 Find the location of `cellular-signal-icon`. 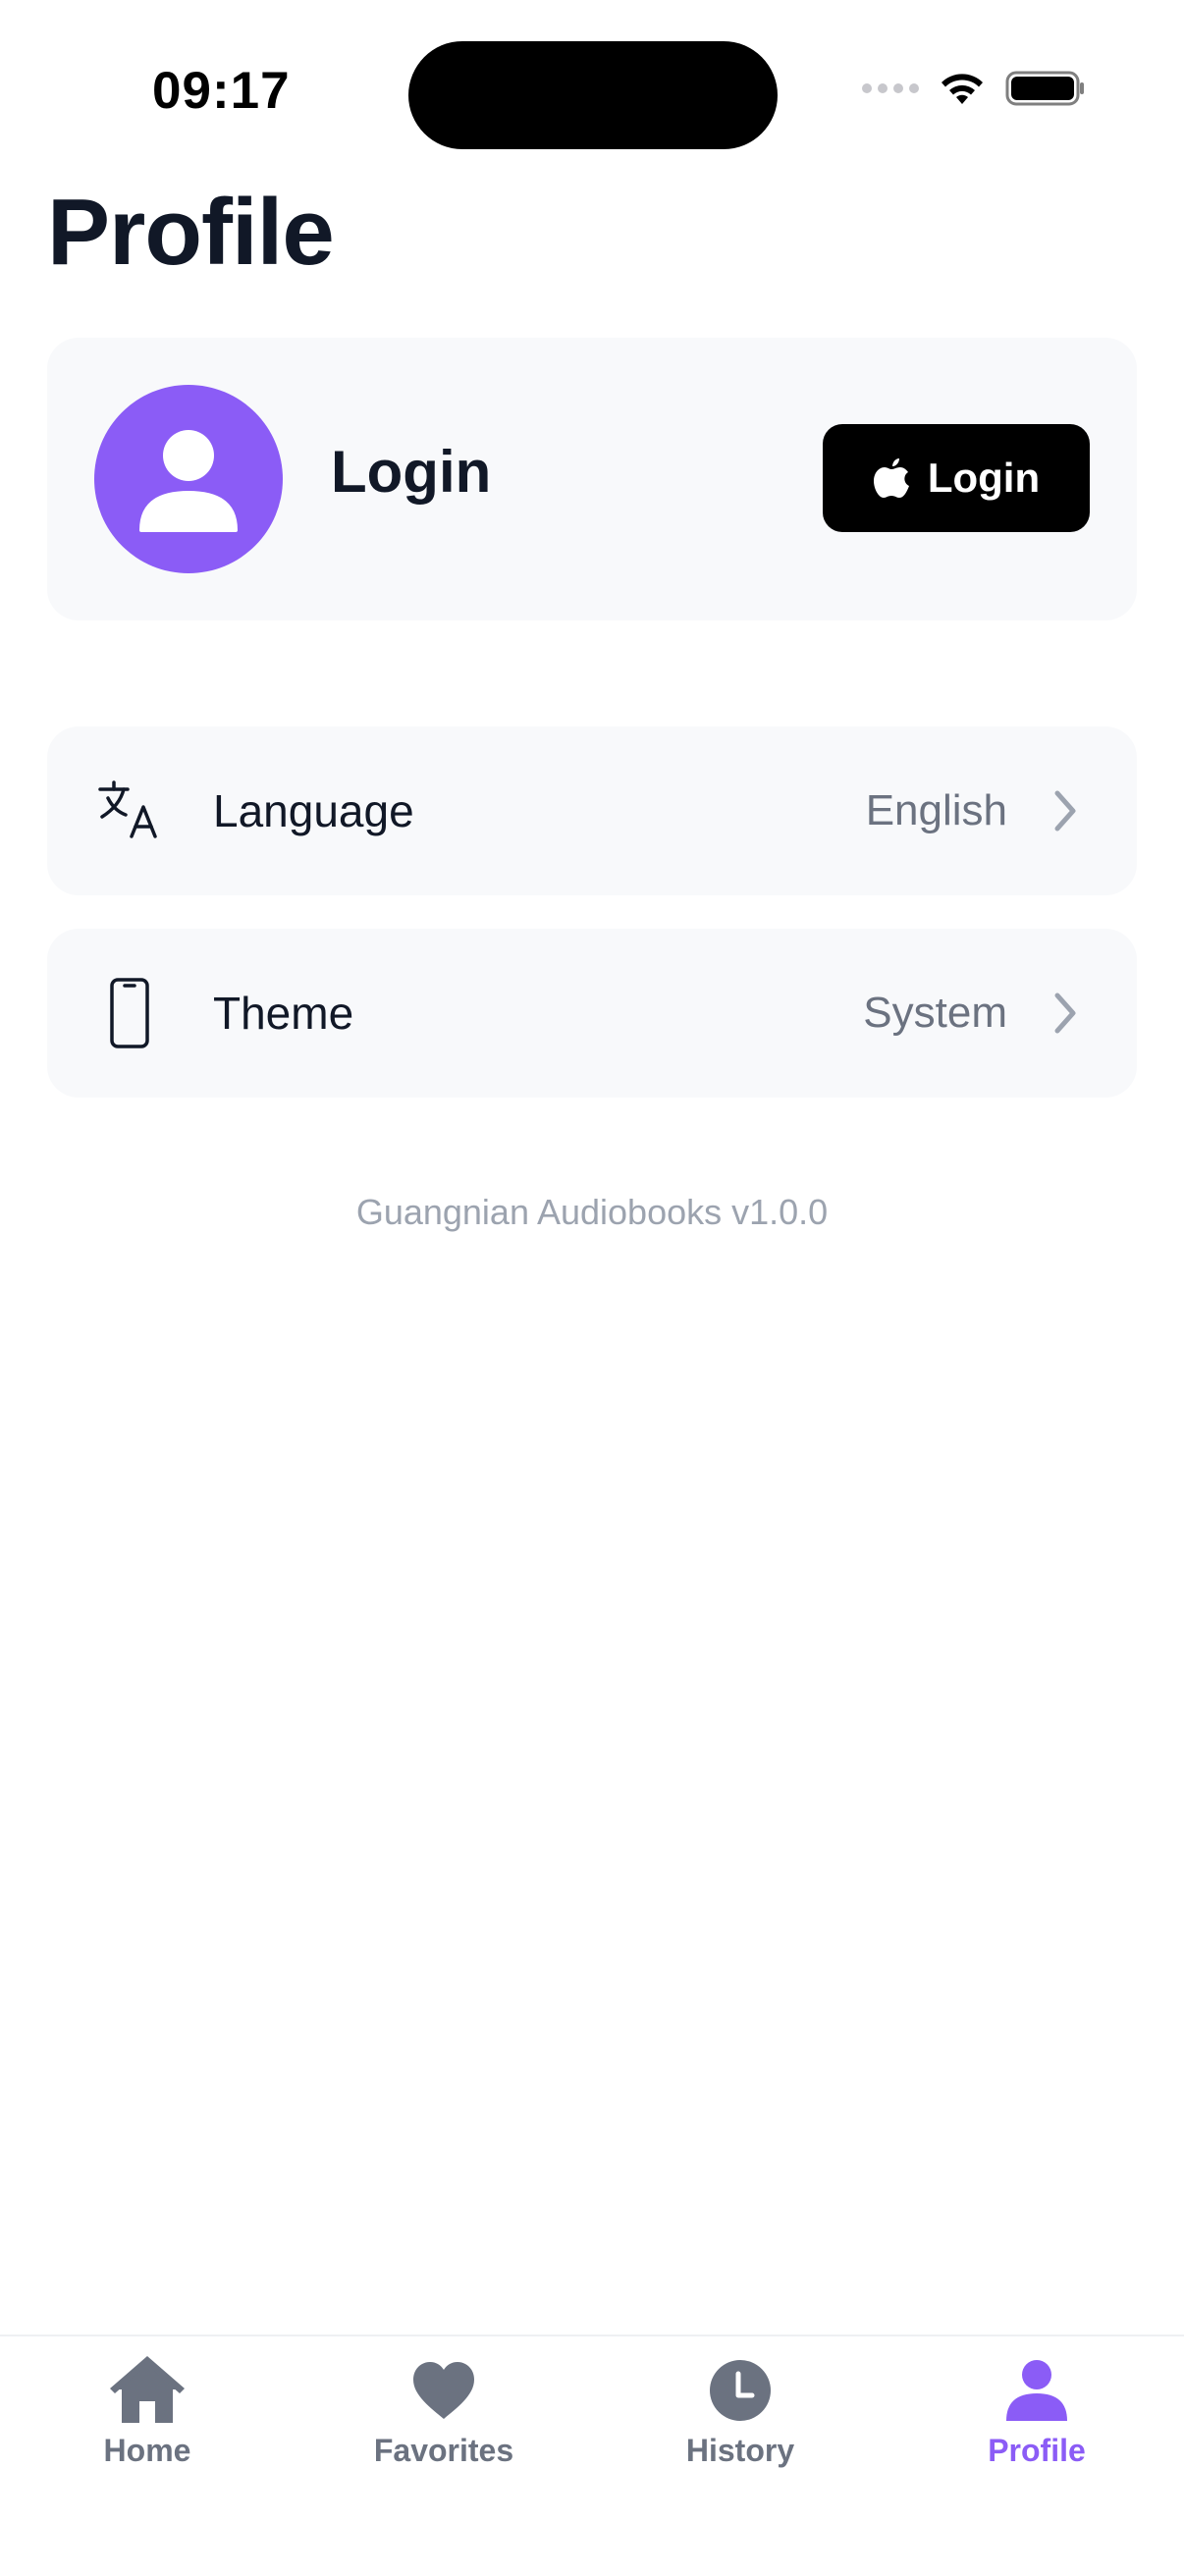

cellular-signal-icon is located at coordinates (890, 88).